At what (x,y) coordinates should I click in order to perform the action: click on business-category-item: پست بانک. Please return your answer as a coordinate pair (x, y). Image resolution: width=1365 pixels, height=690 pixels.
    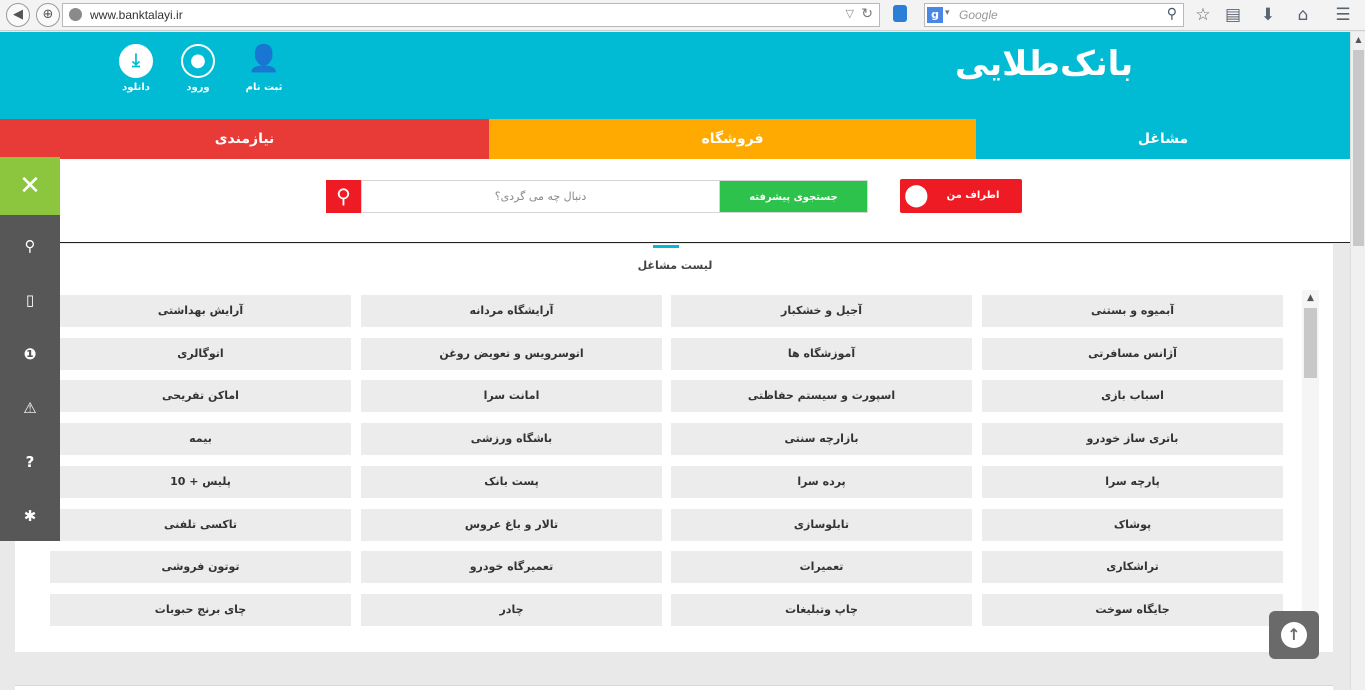
    Looking at the image, I should click on (511, 482).